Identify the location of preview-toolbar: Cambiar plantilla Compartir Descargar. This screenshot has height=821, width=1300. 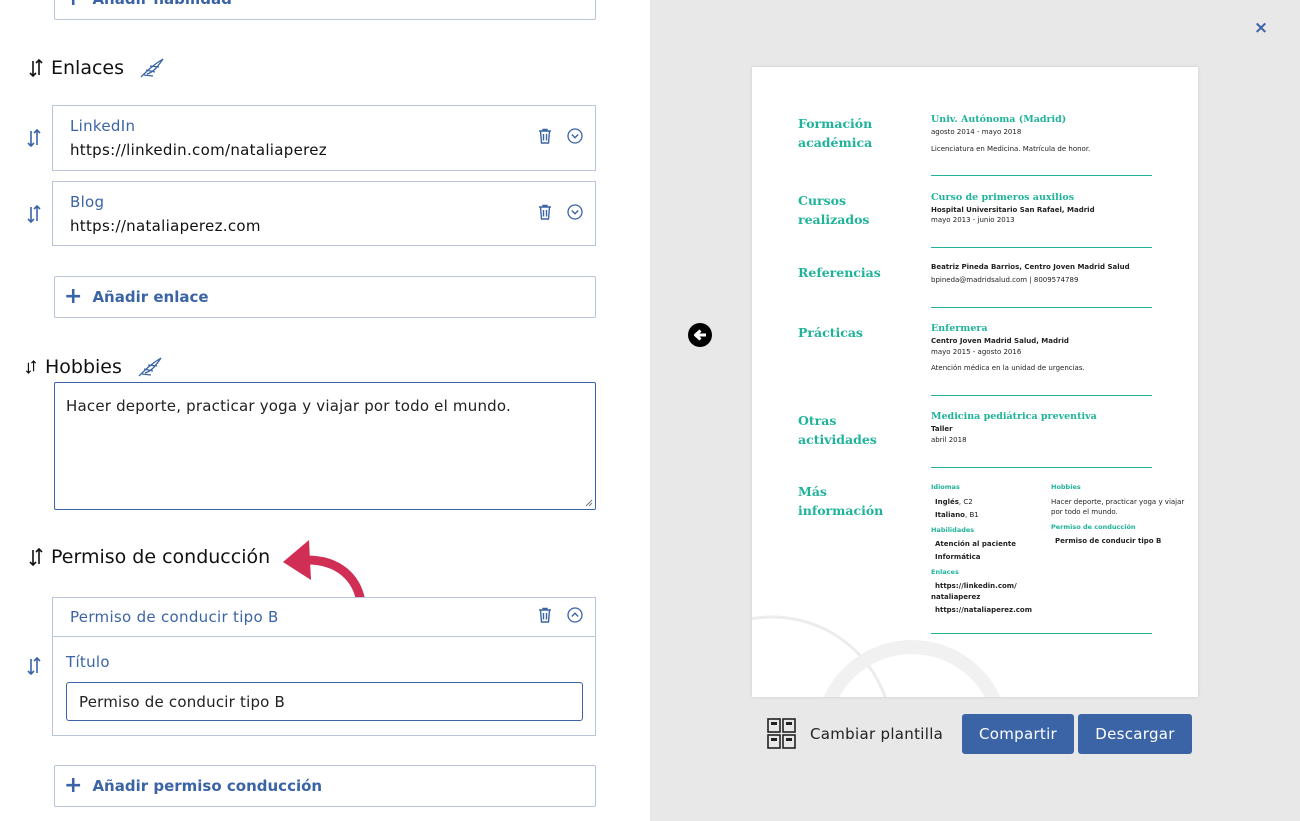
(975, 734).